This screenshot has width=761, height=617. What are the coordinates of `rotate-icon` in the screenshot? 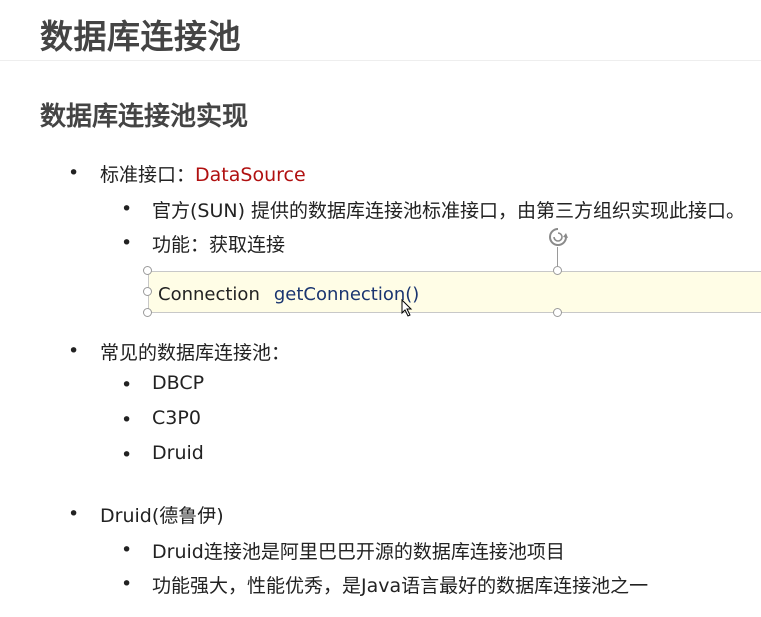 It's located at (558, 237).